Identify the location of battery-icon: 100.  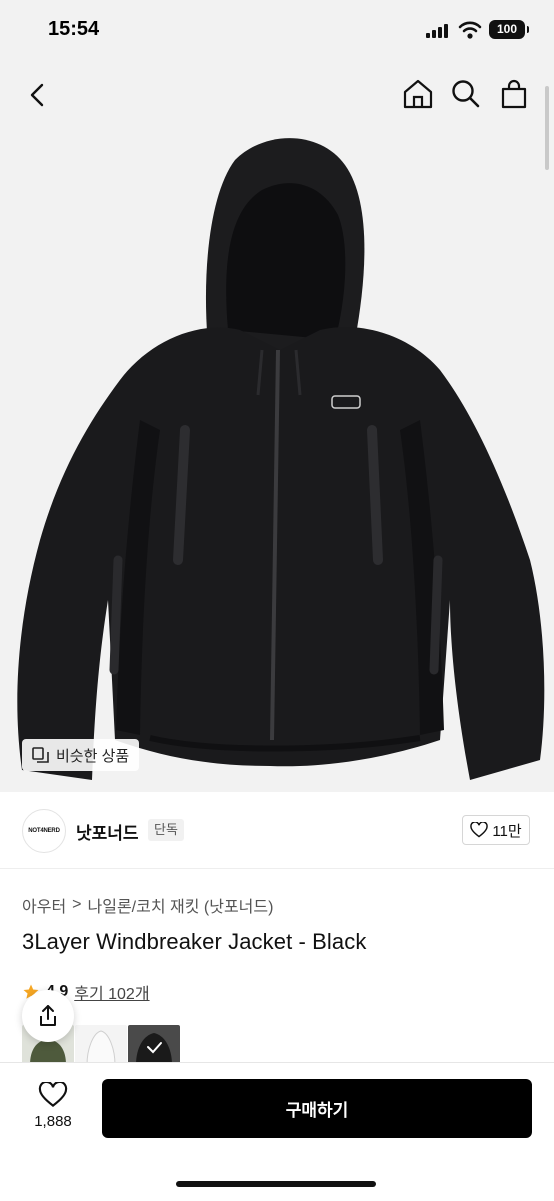
(509, 29).